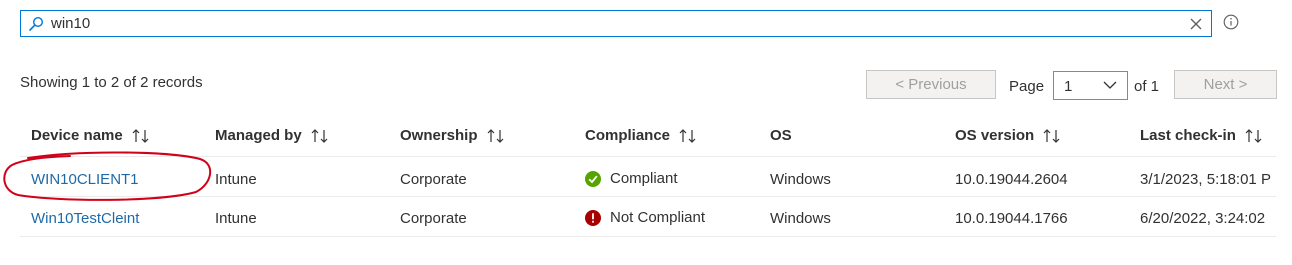 This screenshot has width=1292, height=265. I want to click on header-divider, so click(648, 156).